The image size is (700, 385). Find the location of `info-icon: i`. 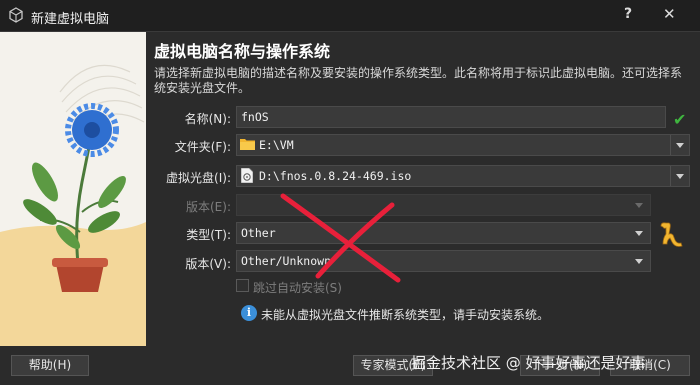

info-icon: i is located at coordinates (249, 313).